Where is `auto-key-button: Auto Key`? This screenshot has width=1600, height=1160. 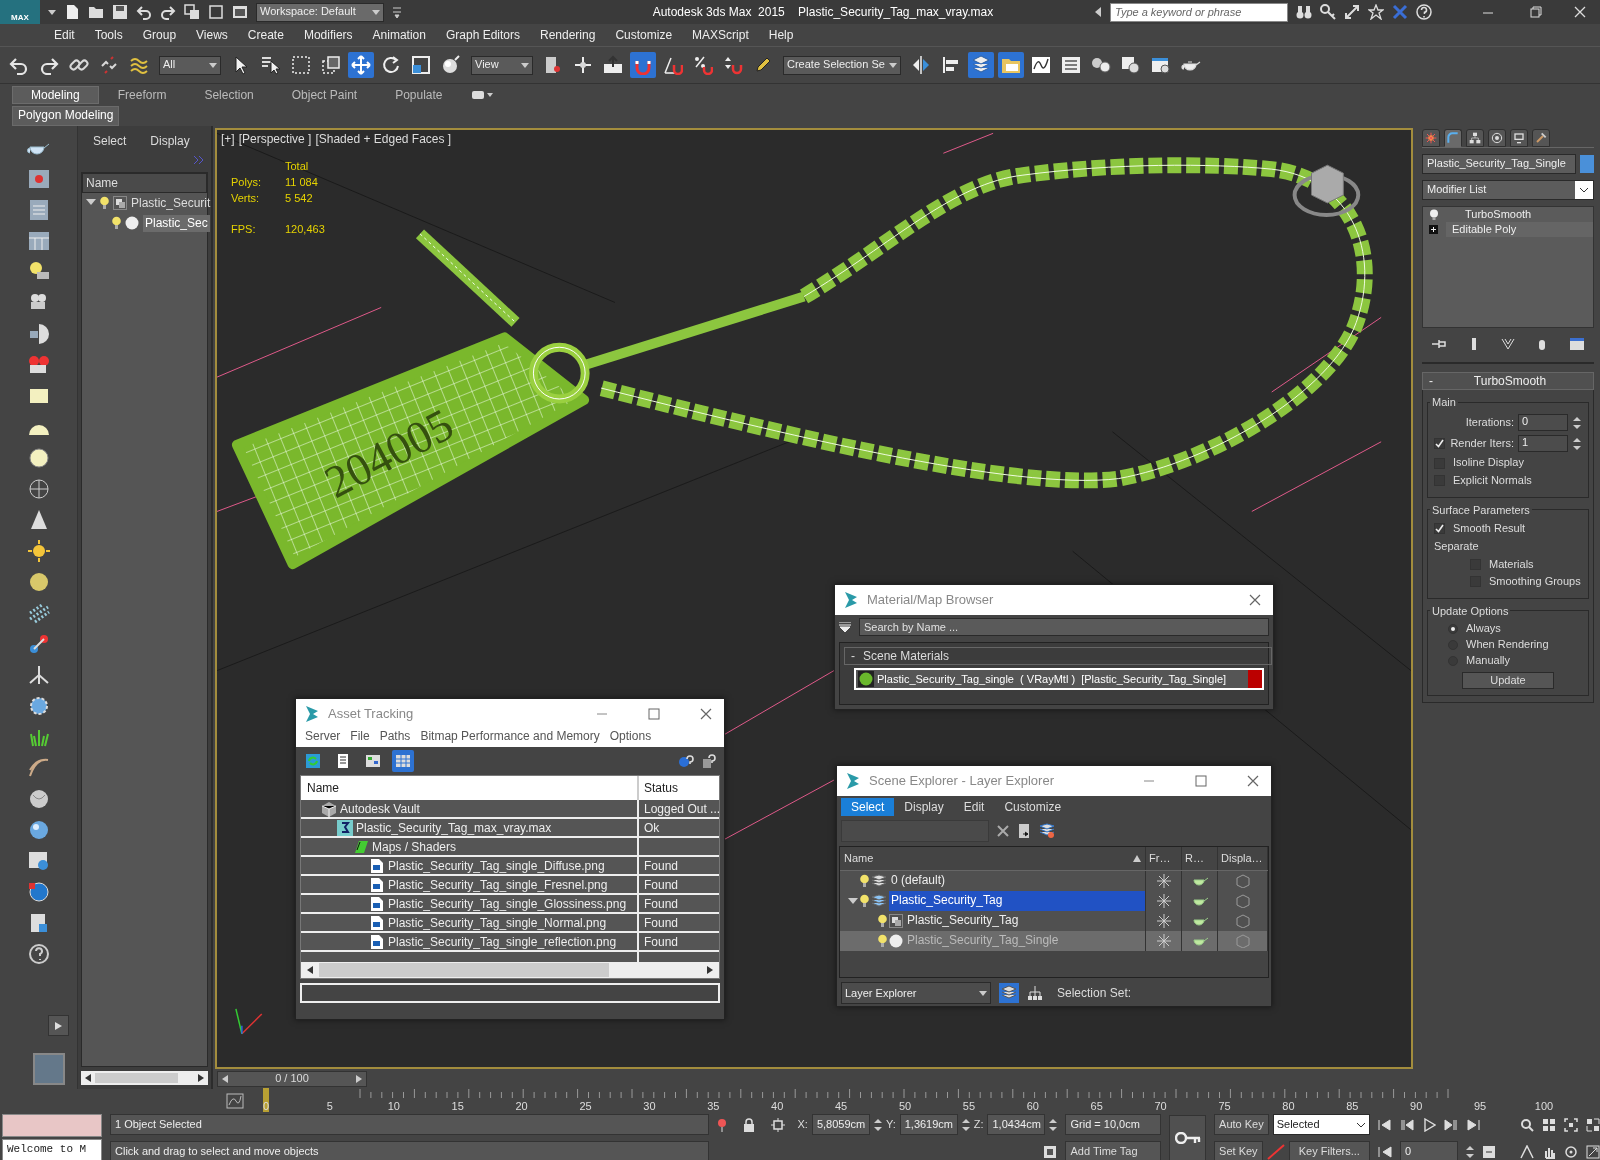
auto-key-button: Auto Key is located at coordinates (1241, 1124).